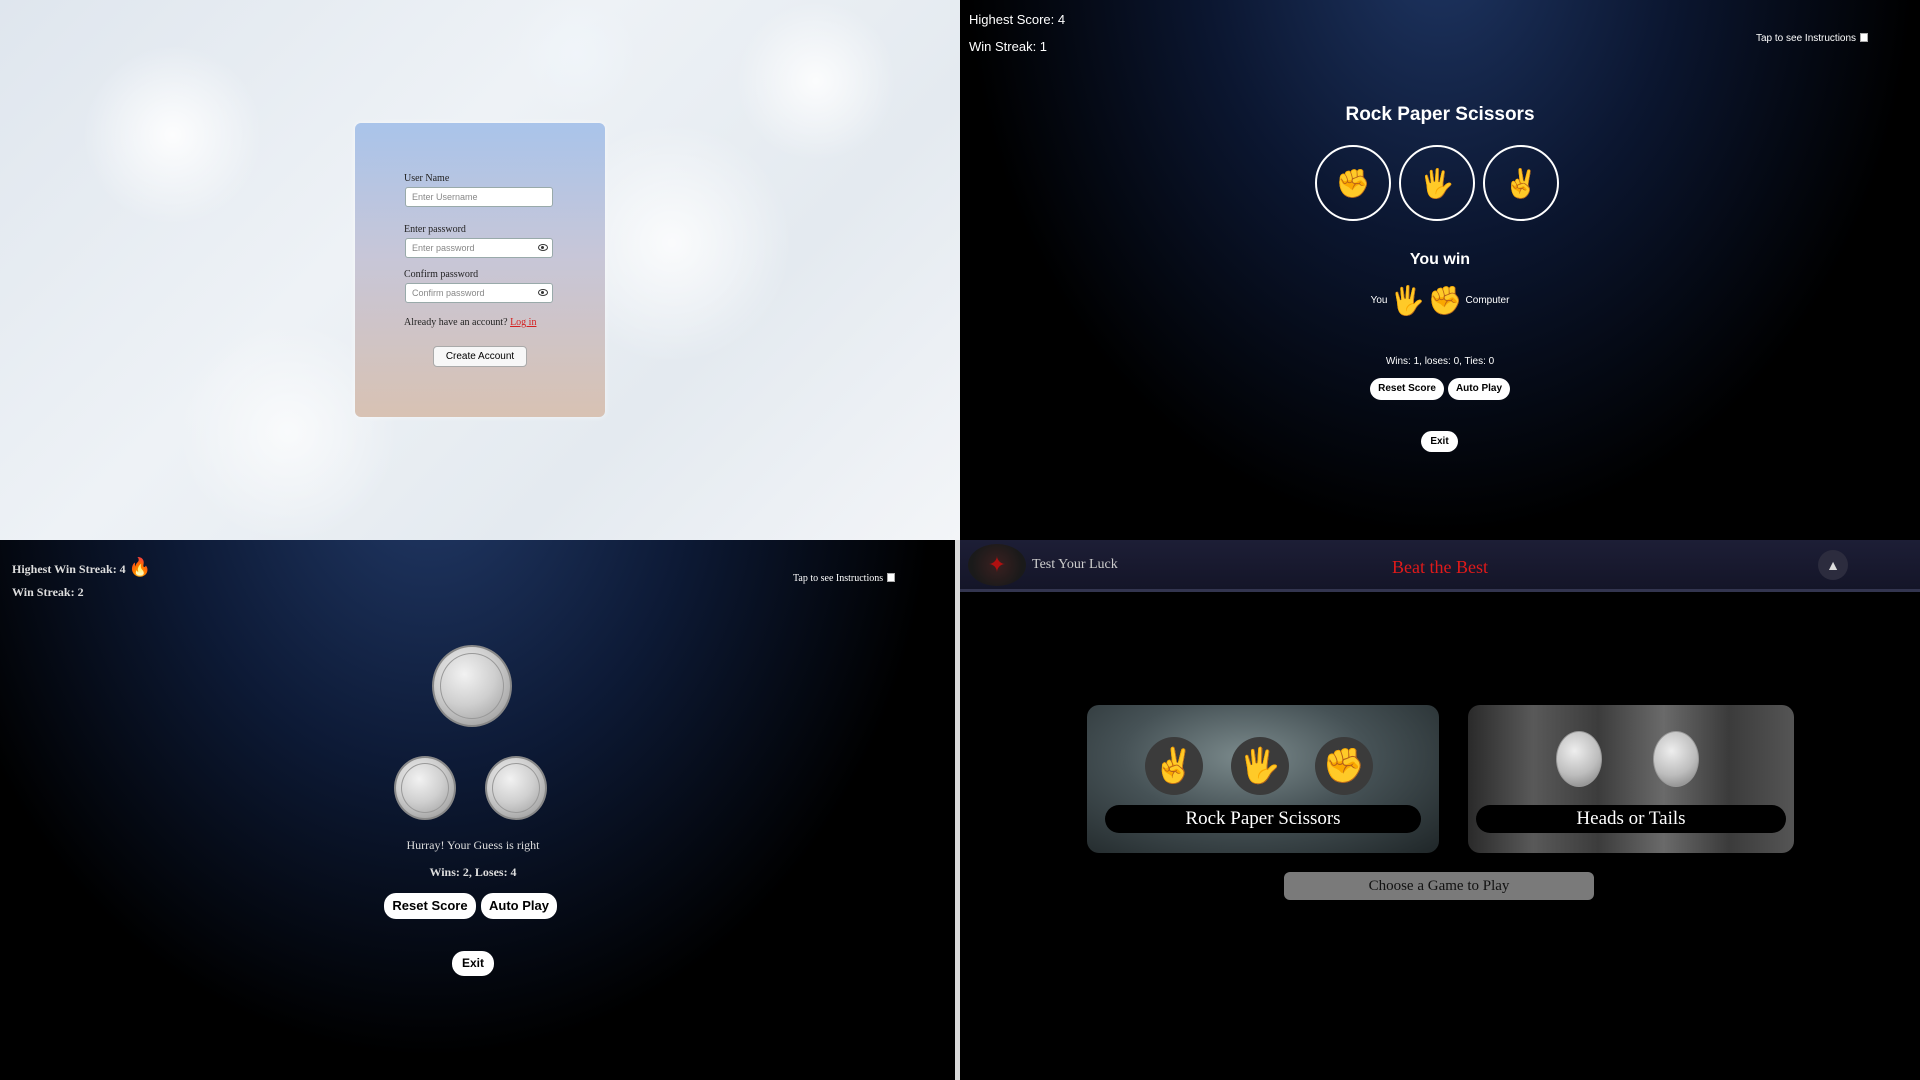 Image resolution: width=1920 pixels, height=1080 pixels. I want to click on rock-icon: ✊, so click(1344, 766).